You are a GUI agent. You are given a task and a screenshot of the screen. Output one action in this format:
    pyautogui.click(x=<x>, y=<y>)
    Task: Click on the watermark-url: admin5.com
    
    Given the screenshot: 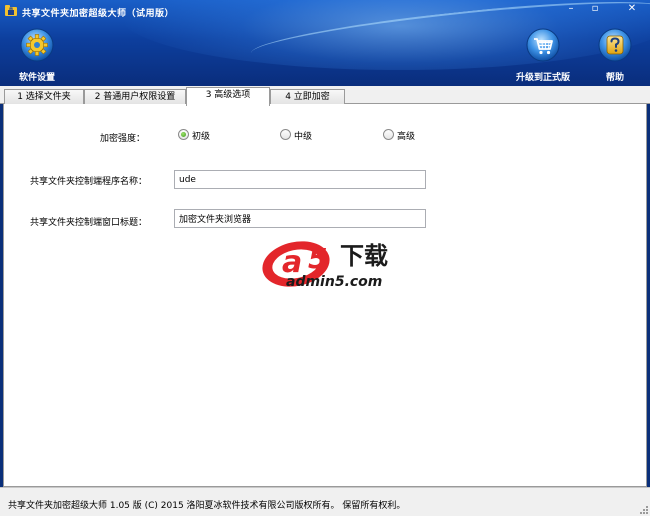 What is the action you would take?
    pyautogui.click(x=334, y=282)
    